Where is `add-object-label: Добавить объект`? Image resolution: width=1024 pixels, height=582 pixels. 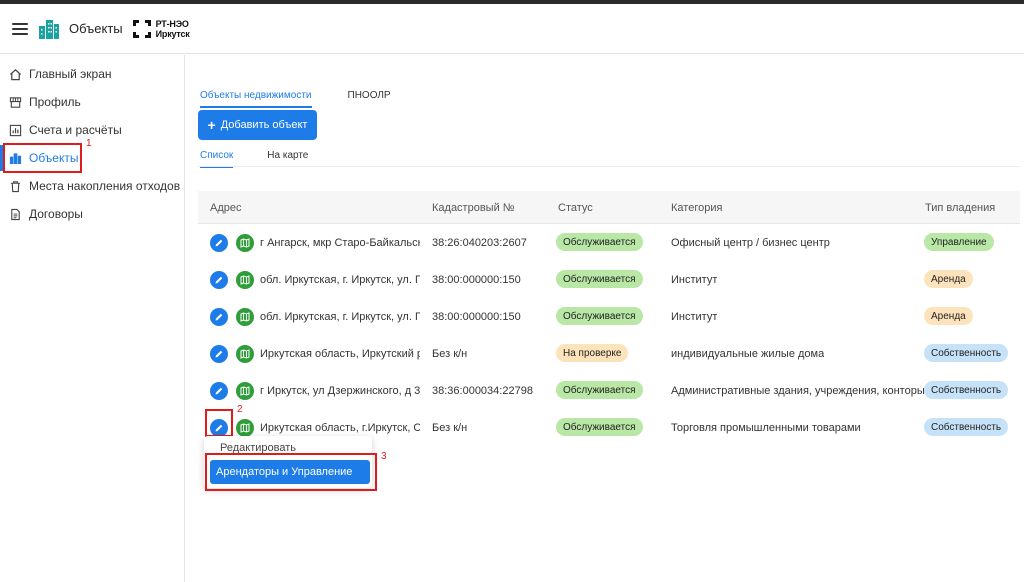 add-object-label: Добавить объект is located at coordinates (264, 125).